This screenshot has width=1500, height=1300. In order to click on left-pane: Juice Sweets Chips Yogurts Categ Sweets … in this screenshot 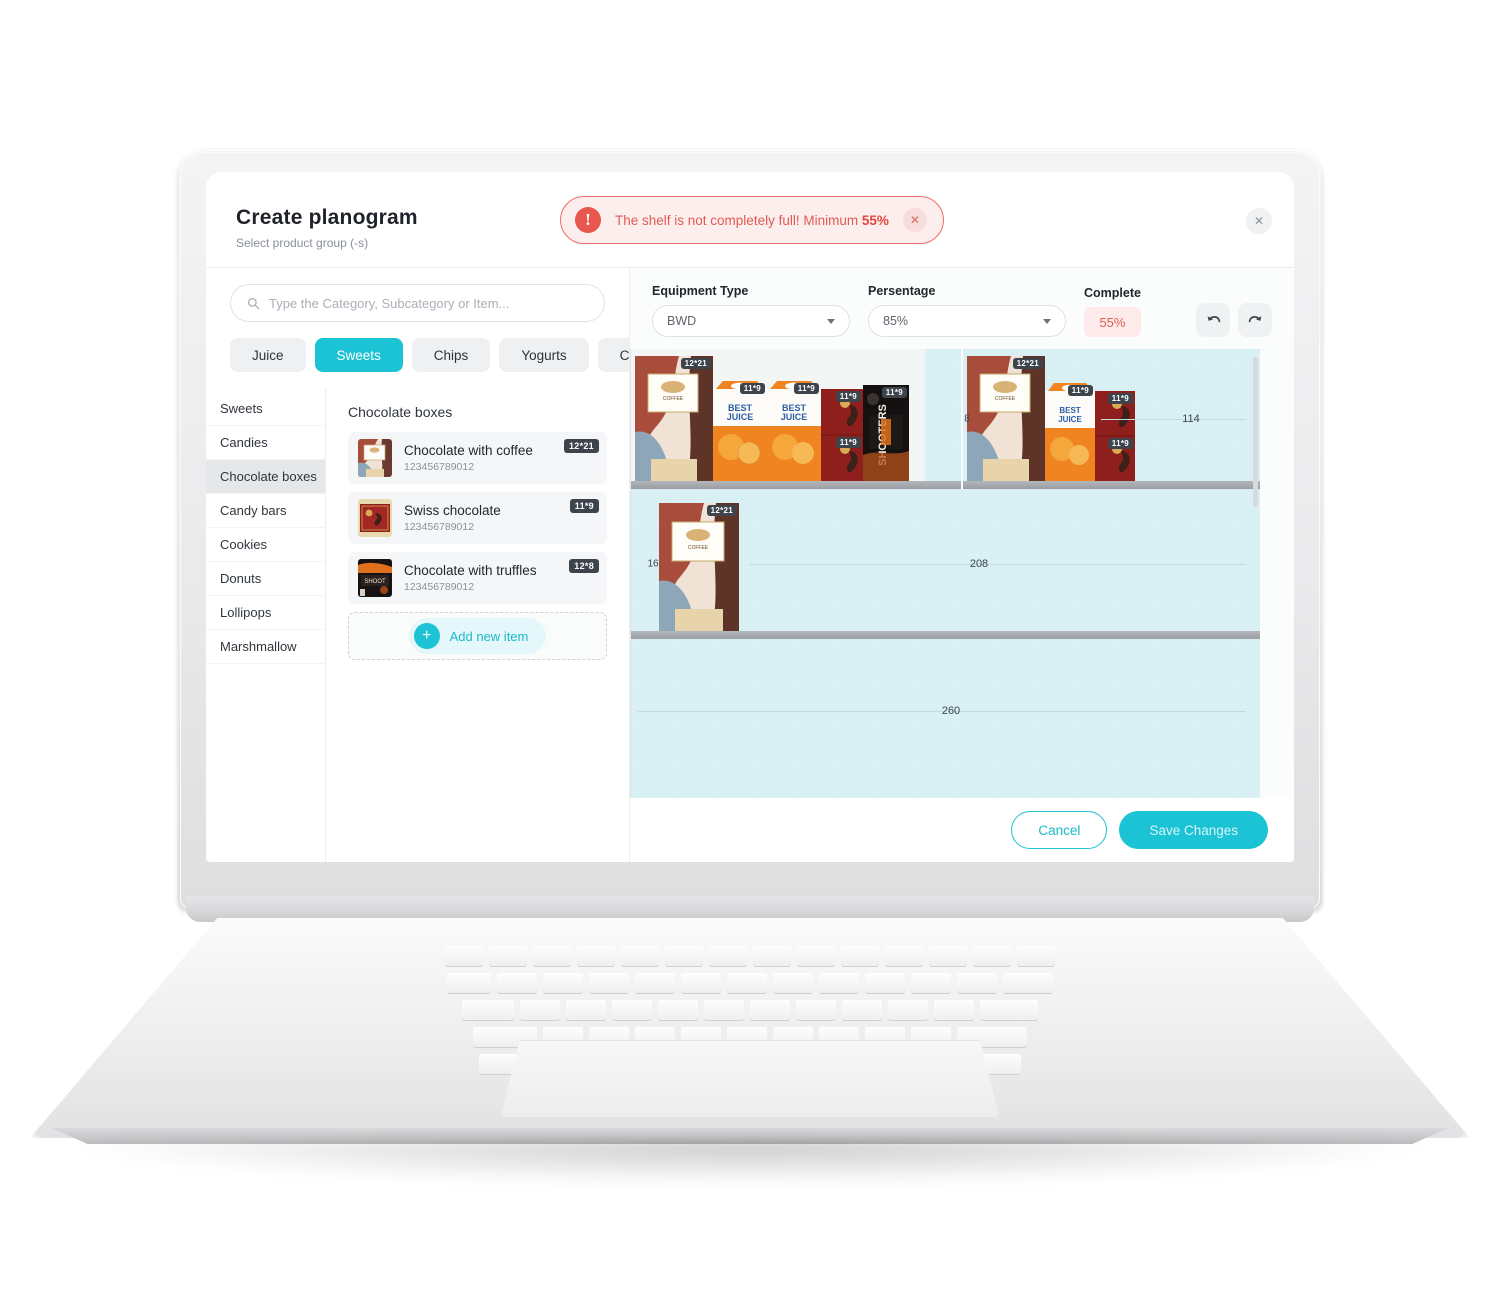, I will do `click(418, 565)`.